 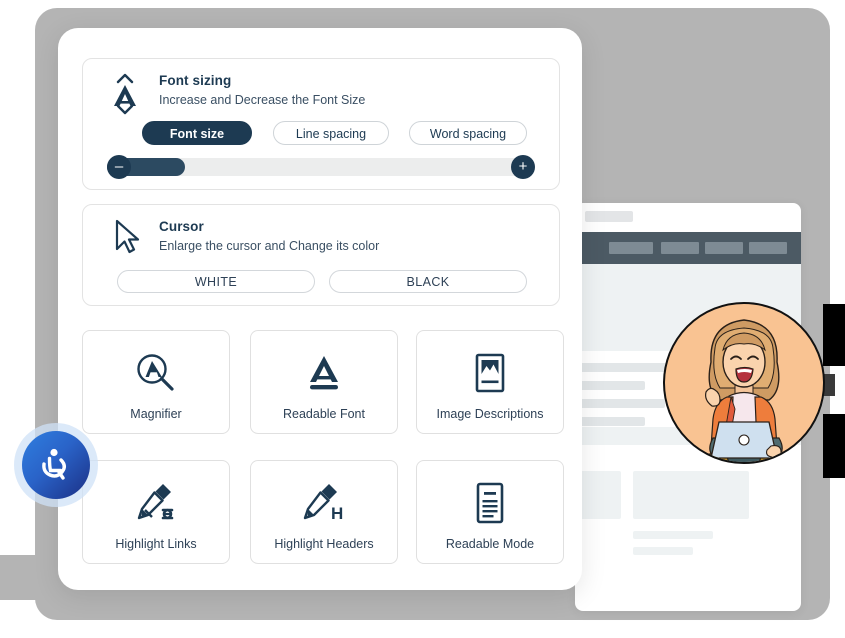 What do you see at coordinates (324, 503) in the screenshot?
I see `highlighter-h-icon: H` at bounding box center [324, 503].